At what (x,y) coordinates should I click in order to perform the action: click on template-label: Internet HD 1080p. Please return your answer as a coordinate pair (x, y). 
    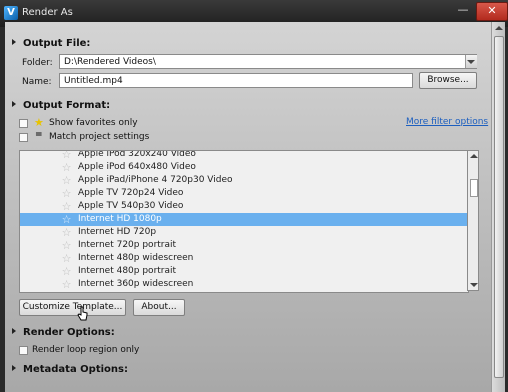
    Looking at the image, I should click on (120, 219).